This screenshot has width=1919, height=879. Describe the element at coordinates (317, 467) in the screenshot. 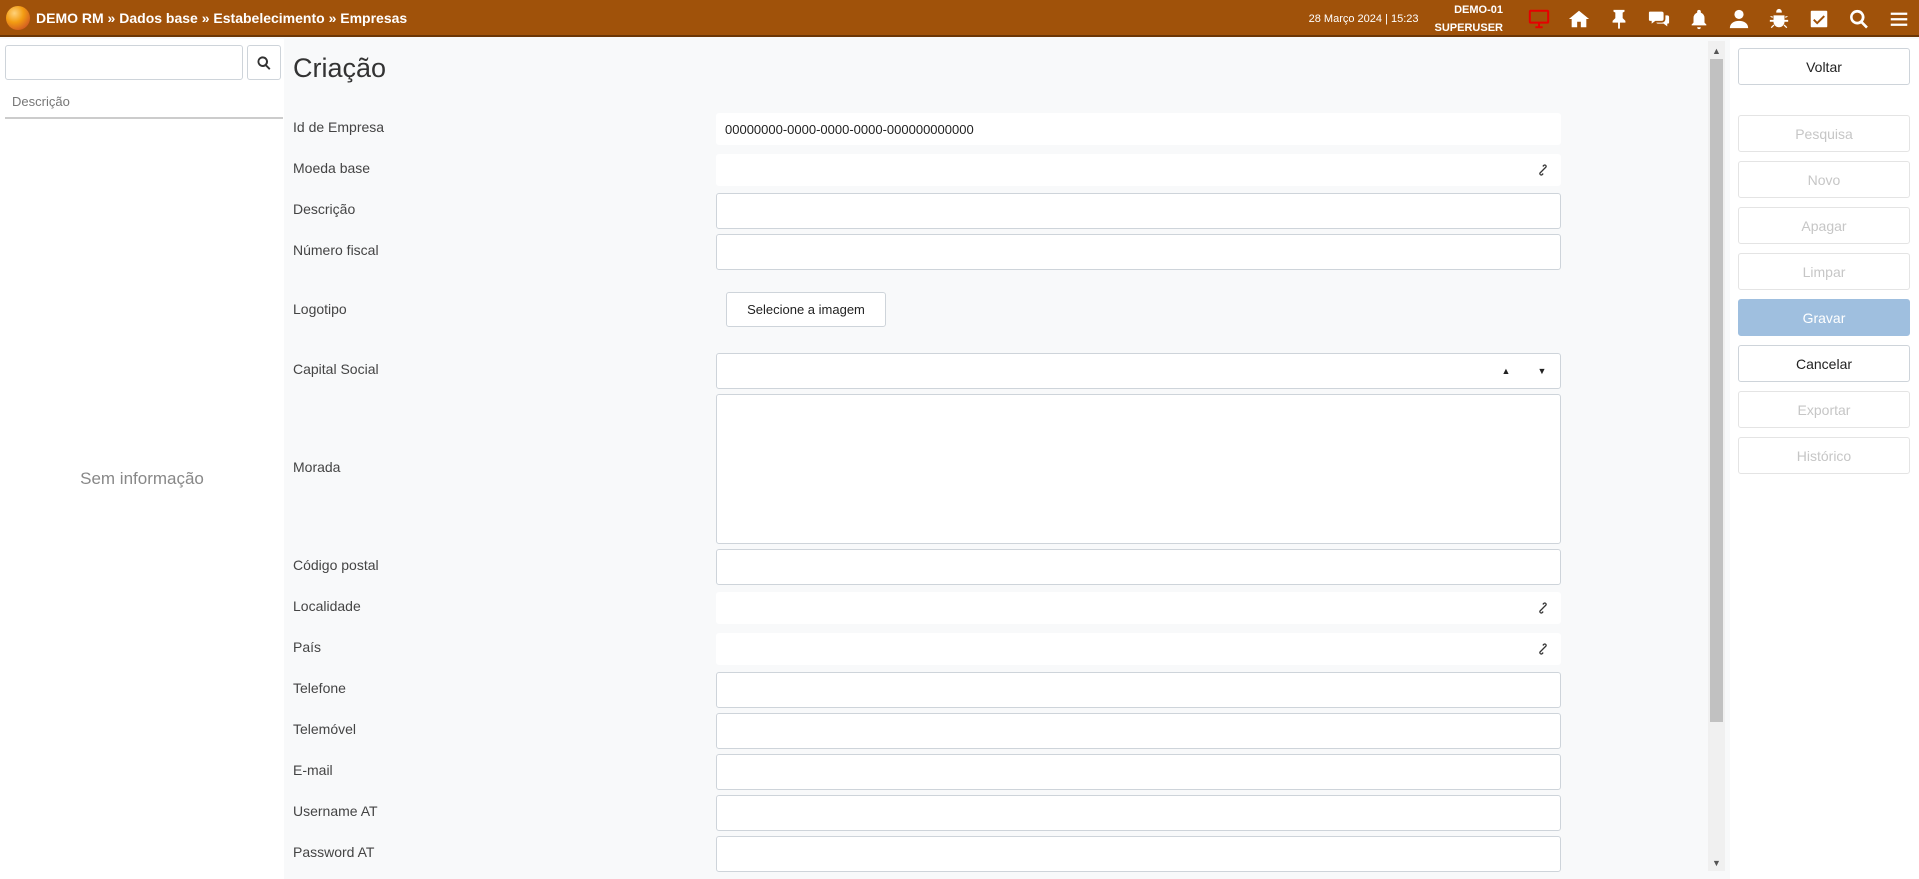

I see `morada-label: Morada` at that location.